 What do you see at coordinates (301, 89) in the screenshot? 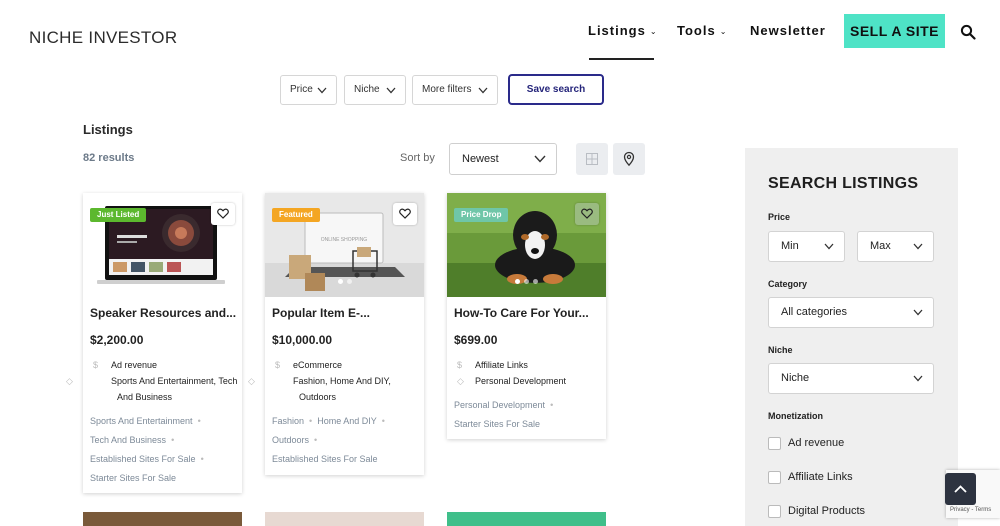
I see `filter-price-label: Price` at bounding box center [301, 89].